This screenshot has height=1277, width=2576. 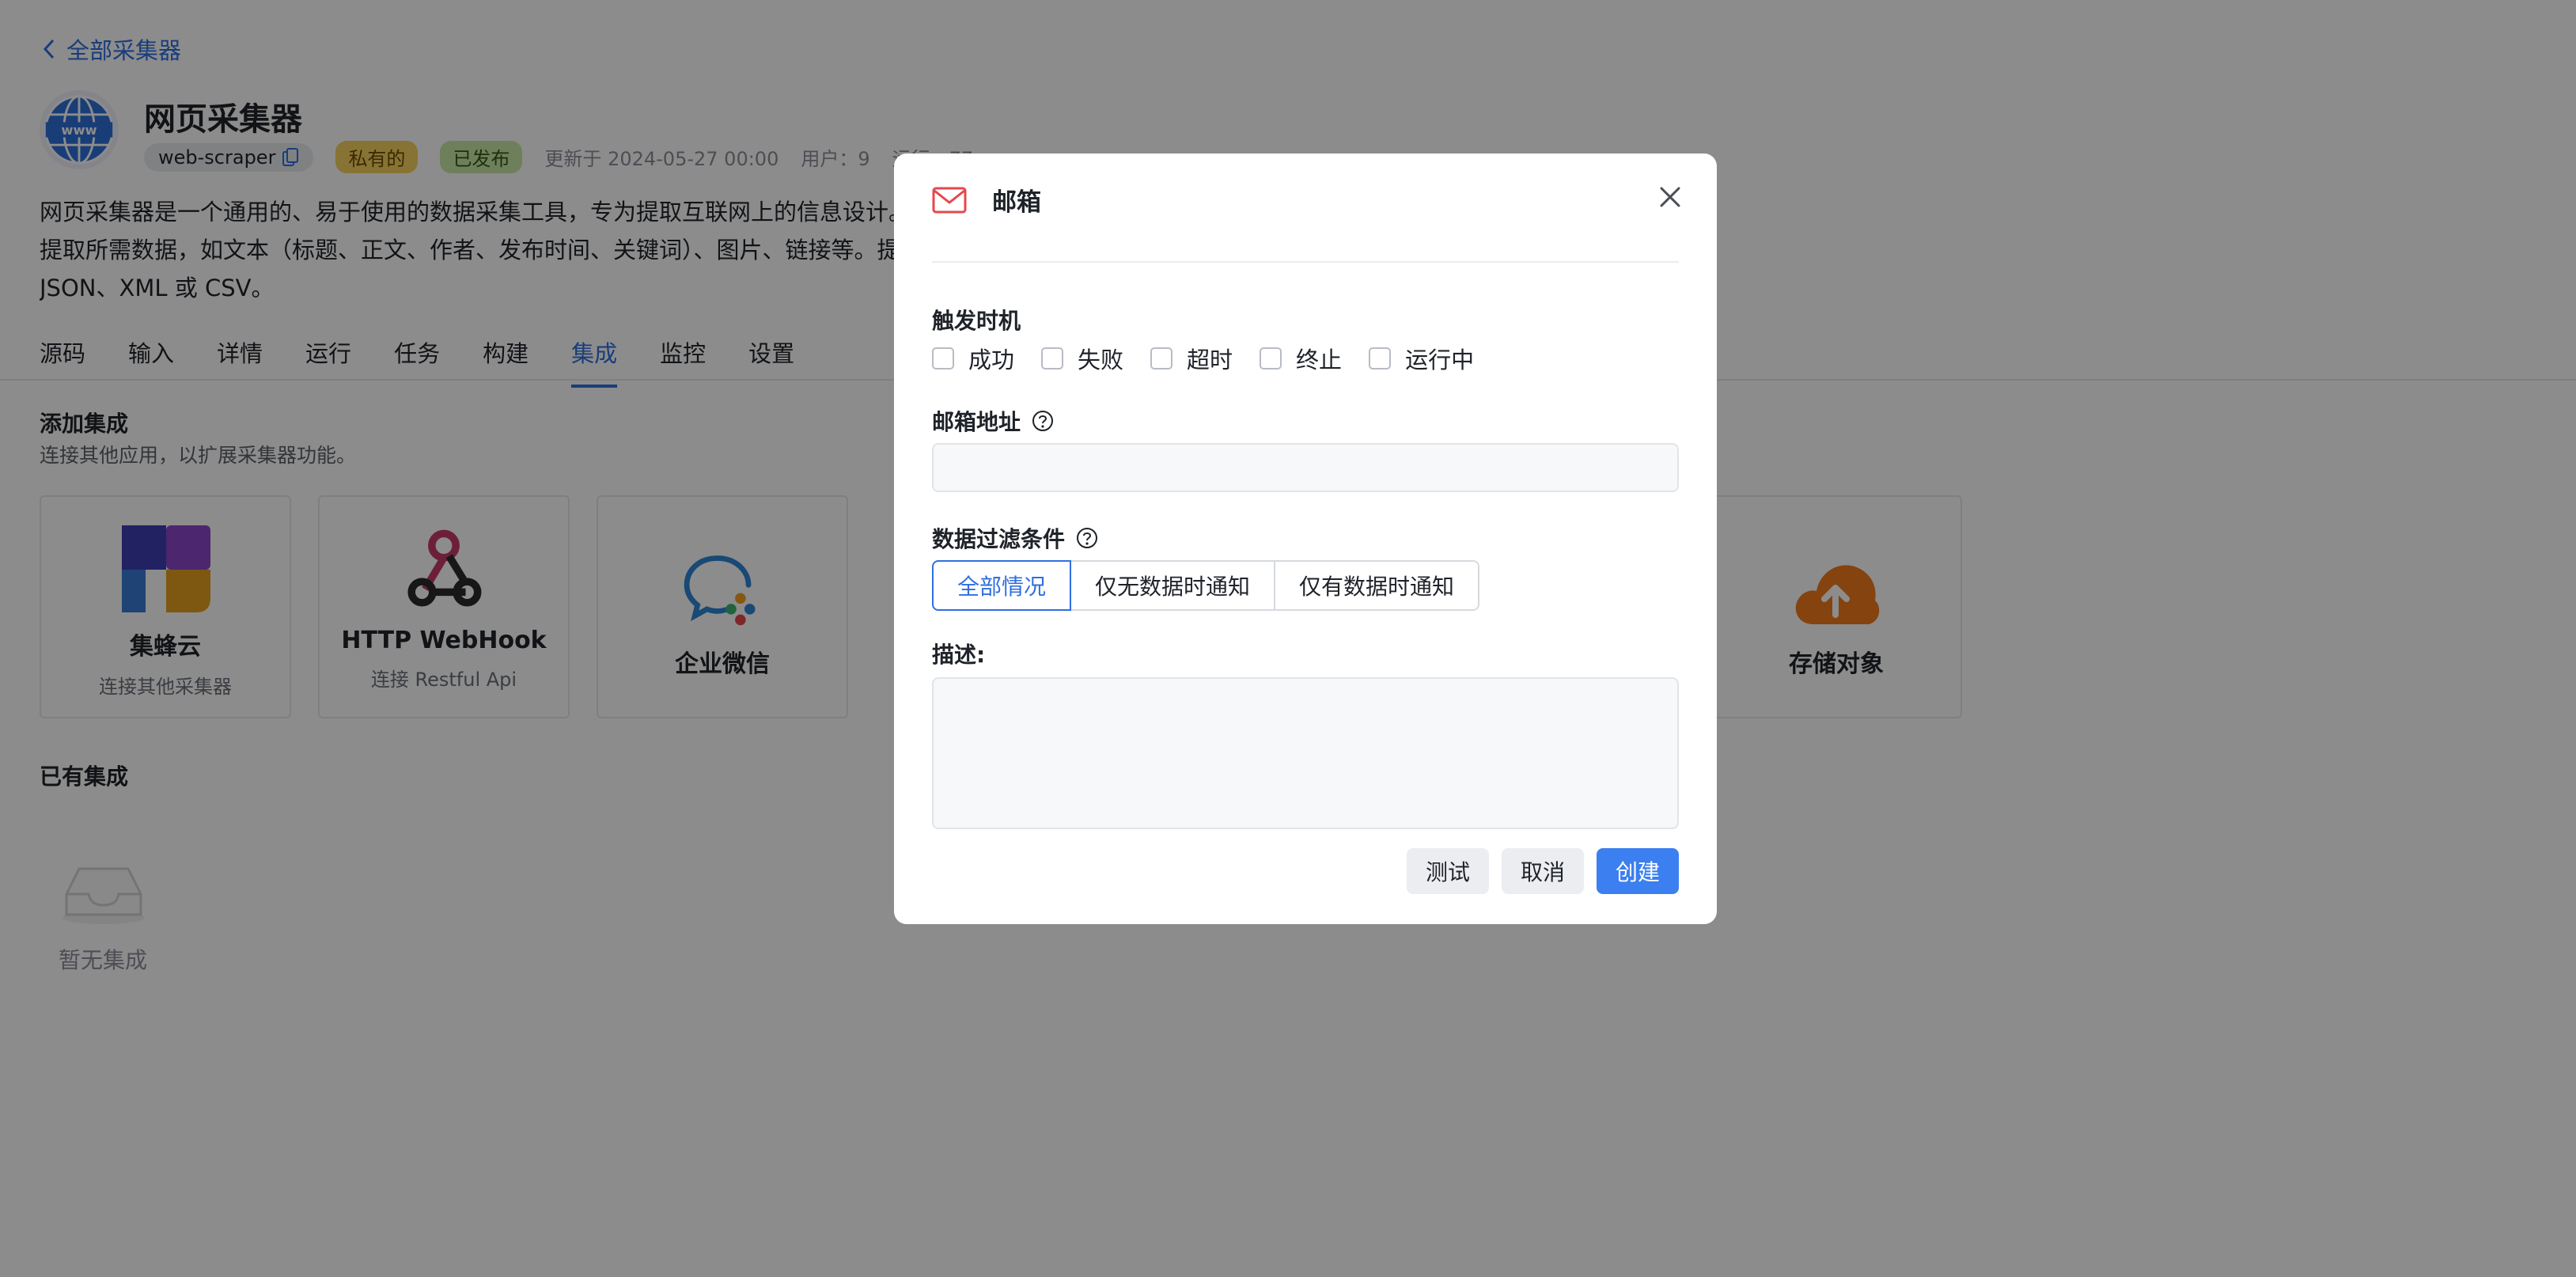 I want to click on description-label-text: 描述:, so click(x=959, y=655).